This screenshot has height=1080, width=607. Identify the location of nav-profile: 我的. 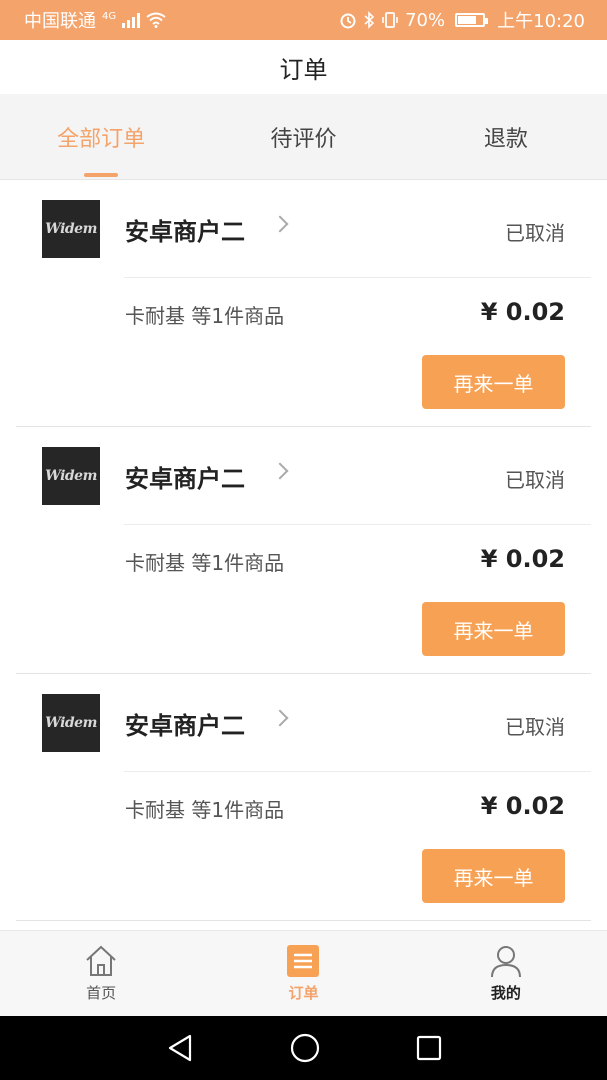
(506, 973).